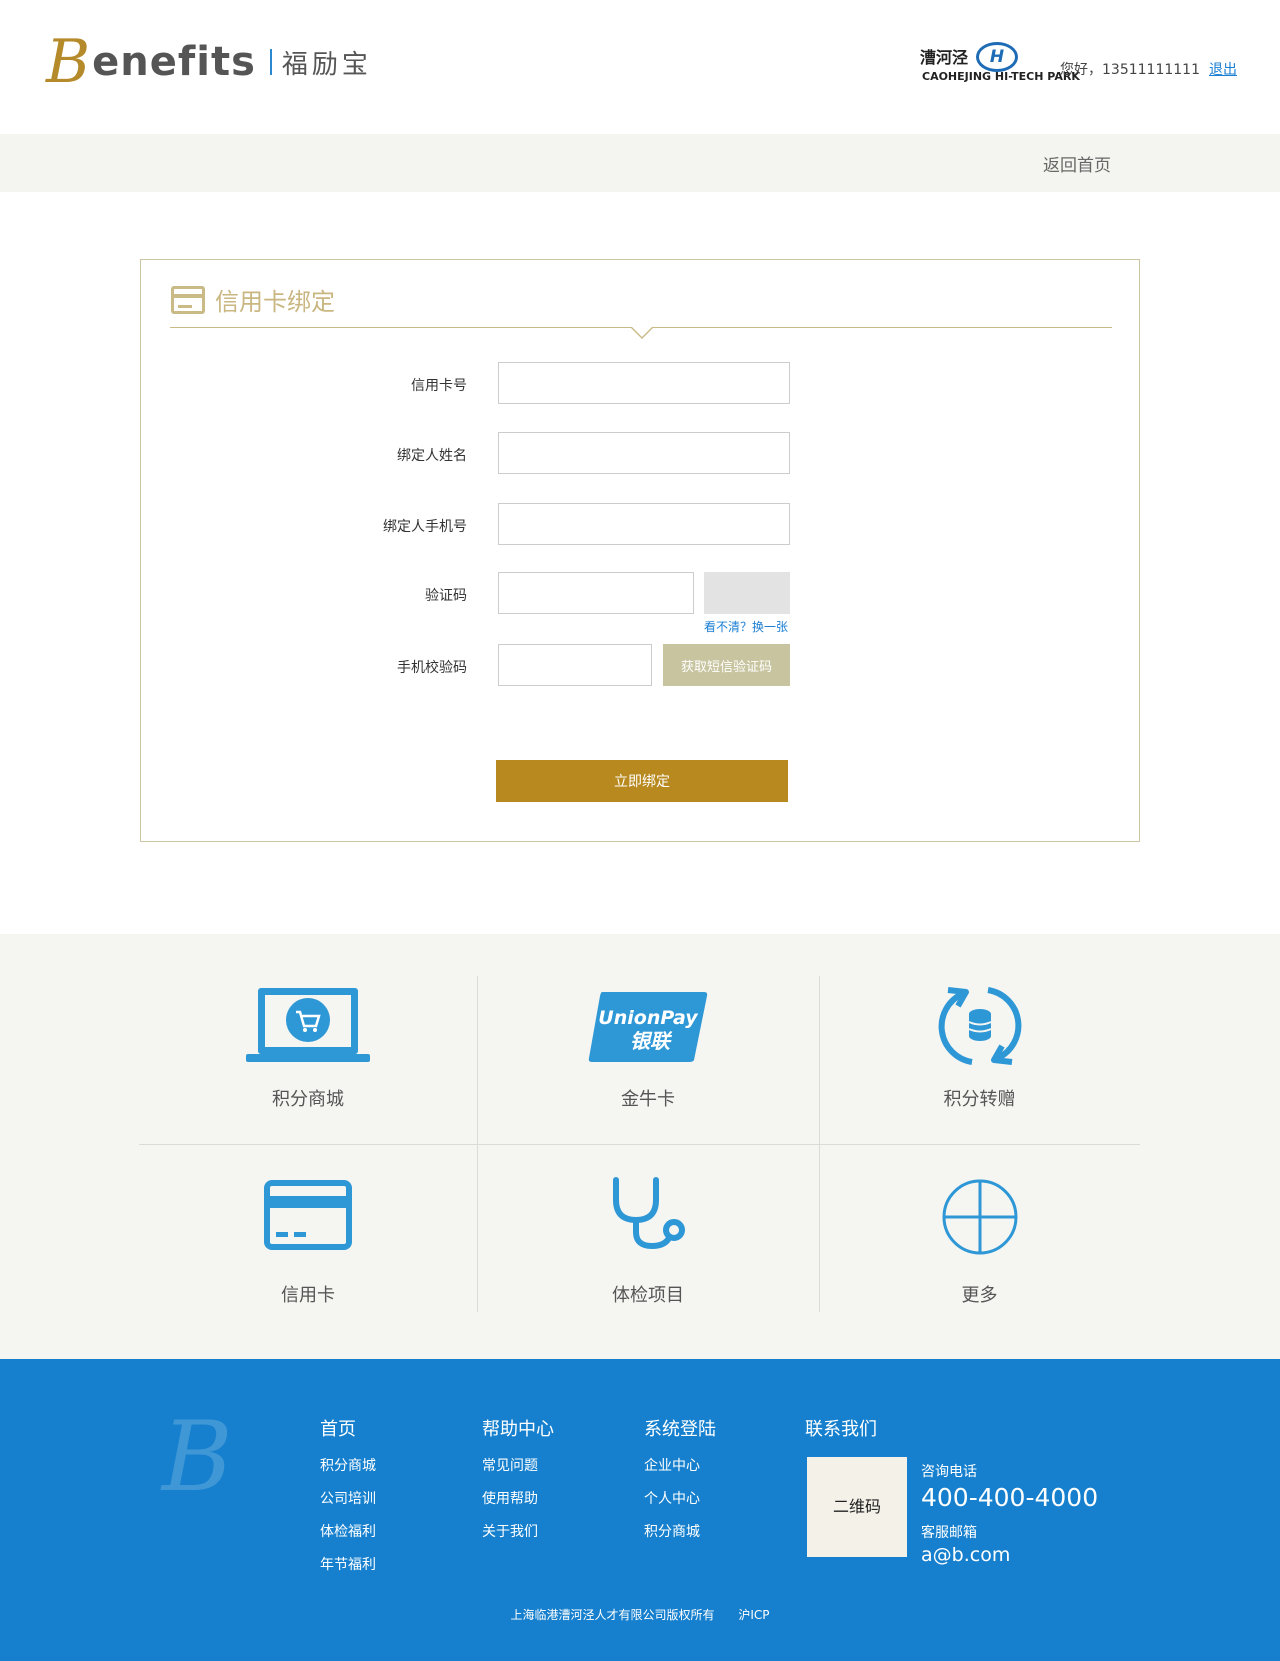 This screenshot has width=1280, height=1661. What do you see at coordinates (651, 1041) in the screenshot?
I see `unionpay-chinese-text: 银联` at bounding box center [651, 1041].